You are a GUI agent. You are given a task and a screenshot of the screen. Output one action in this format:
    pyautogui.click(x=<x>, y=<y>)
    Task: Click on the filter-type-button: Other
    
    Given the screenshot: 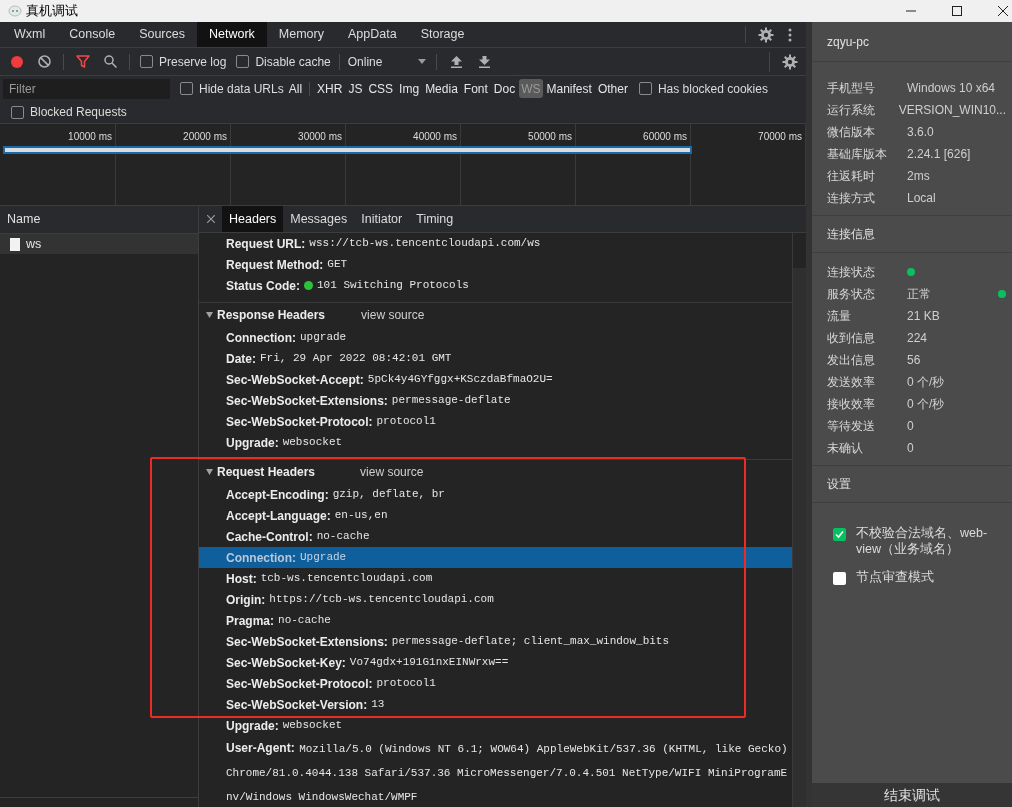 What is the action you would take?
    pyautogui.click(x=612, y=88)
    